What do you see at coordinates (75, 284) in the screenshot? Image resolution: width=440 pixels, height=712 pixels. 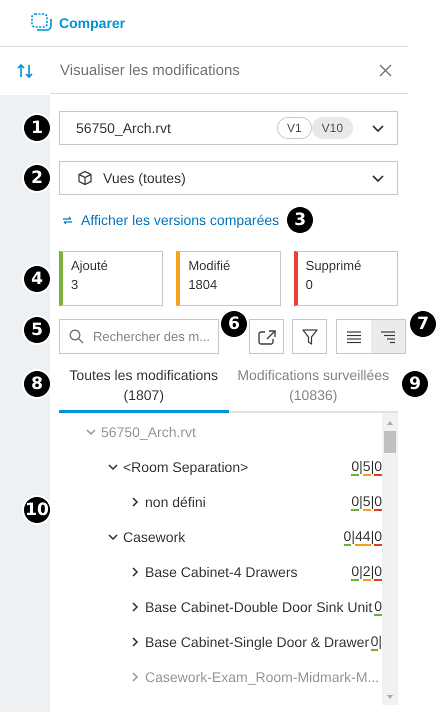 I see `card-count: 3` at bounding box center [75, 284].